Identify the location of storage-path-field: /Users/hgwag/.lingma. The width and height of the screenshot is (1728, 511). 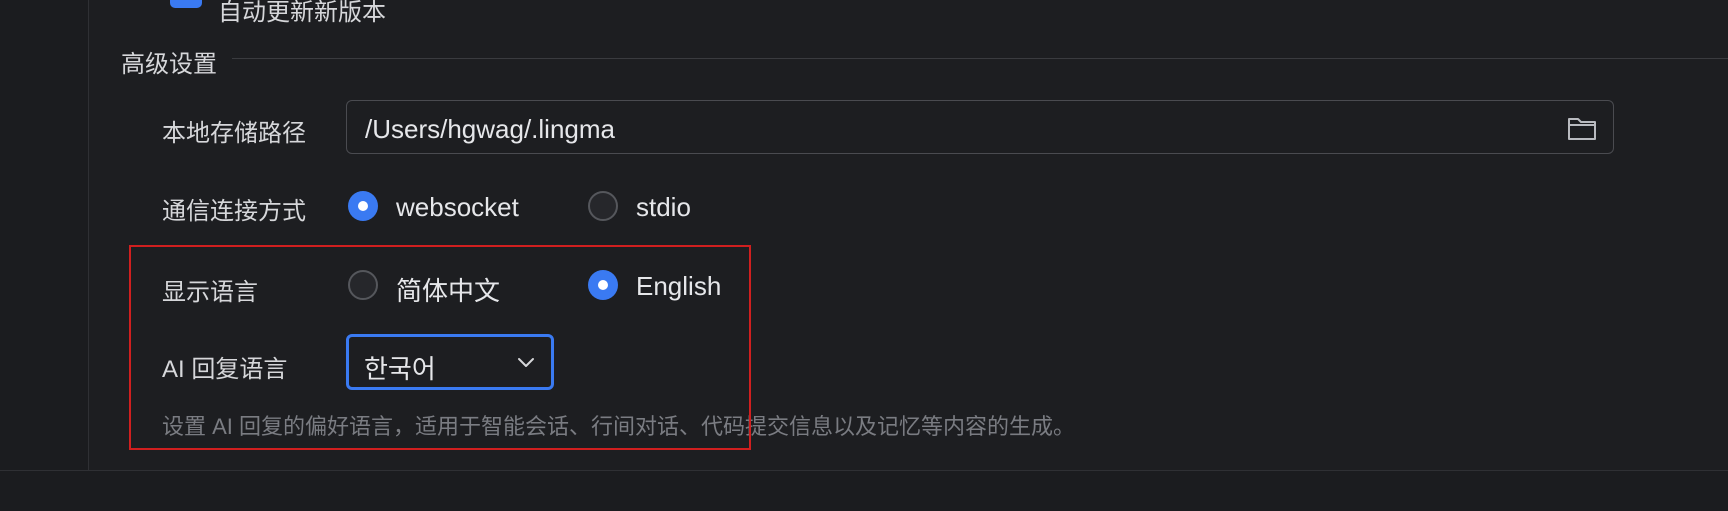
(980, 127).